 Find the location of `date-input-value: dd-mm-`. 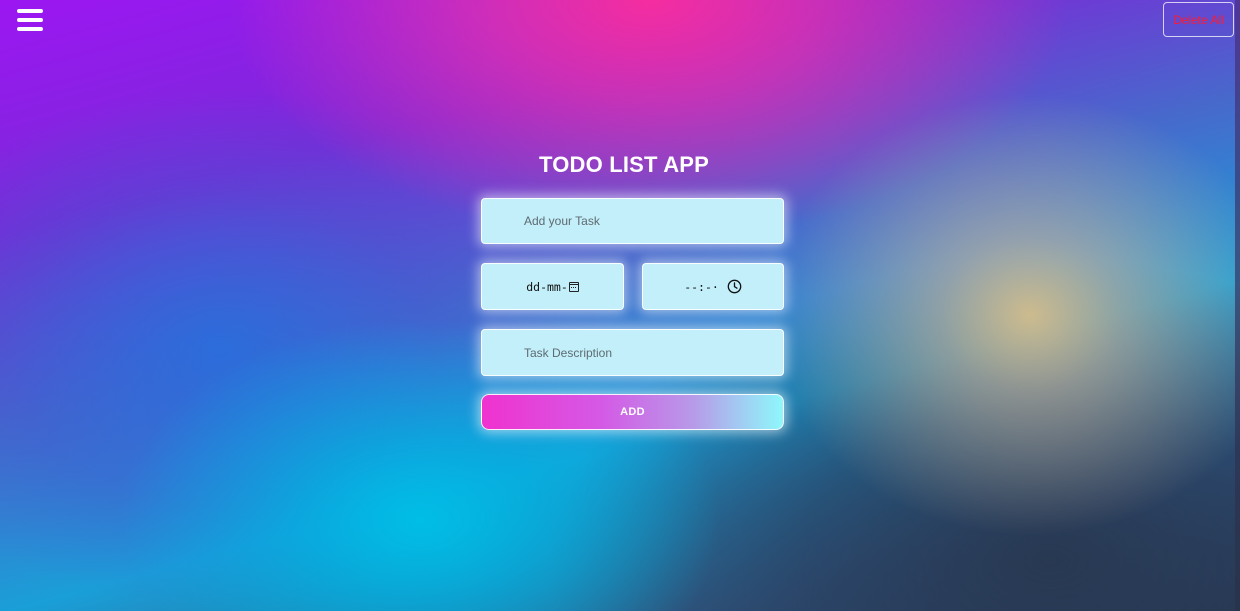

date-input-value: dd-mm- is located at coordinates (547, 286).